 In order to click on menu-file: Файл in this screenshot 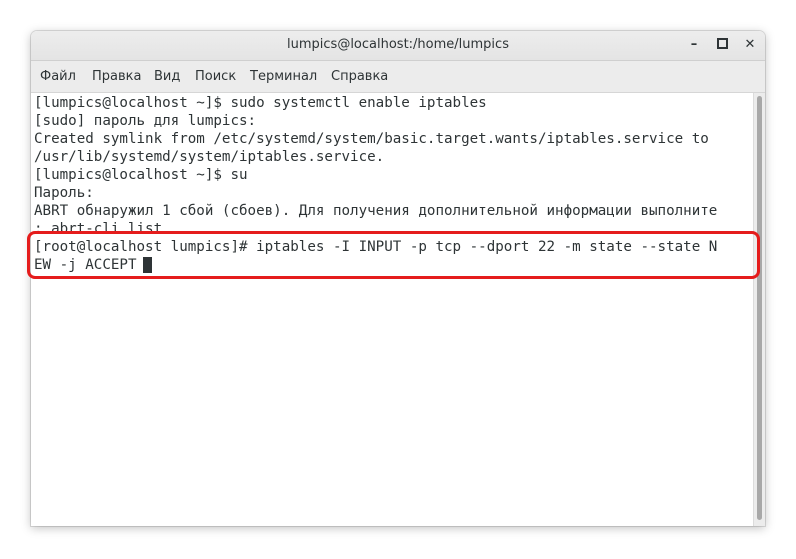, I will do `click(58, 76)`.